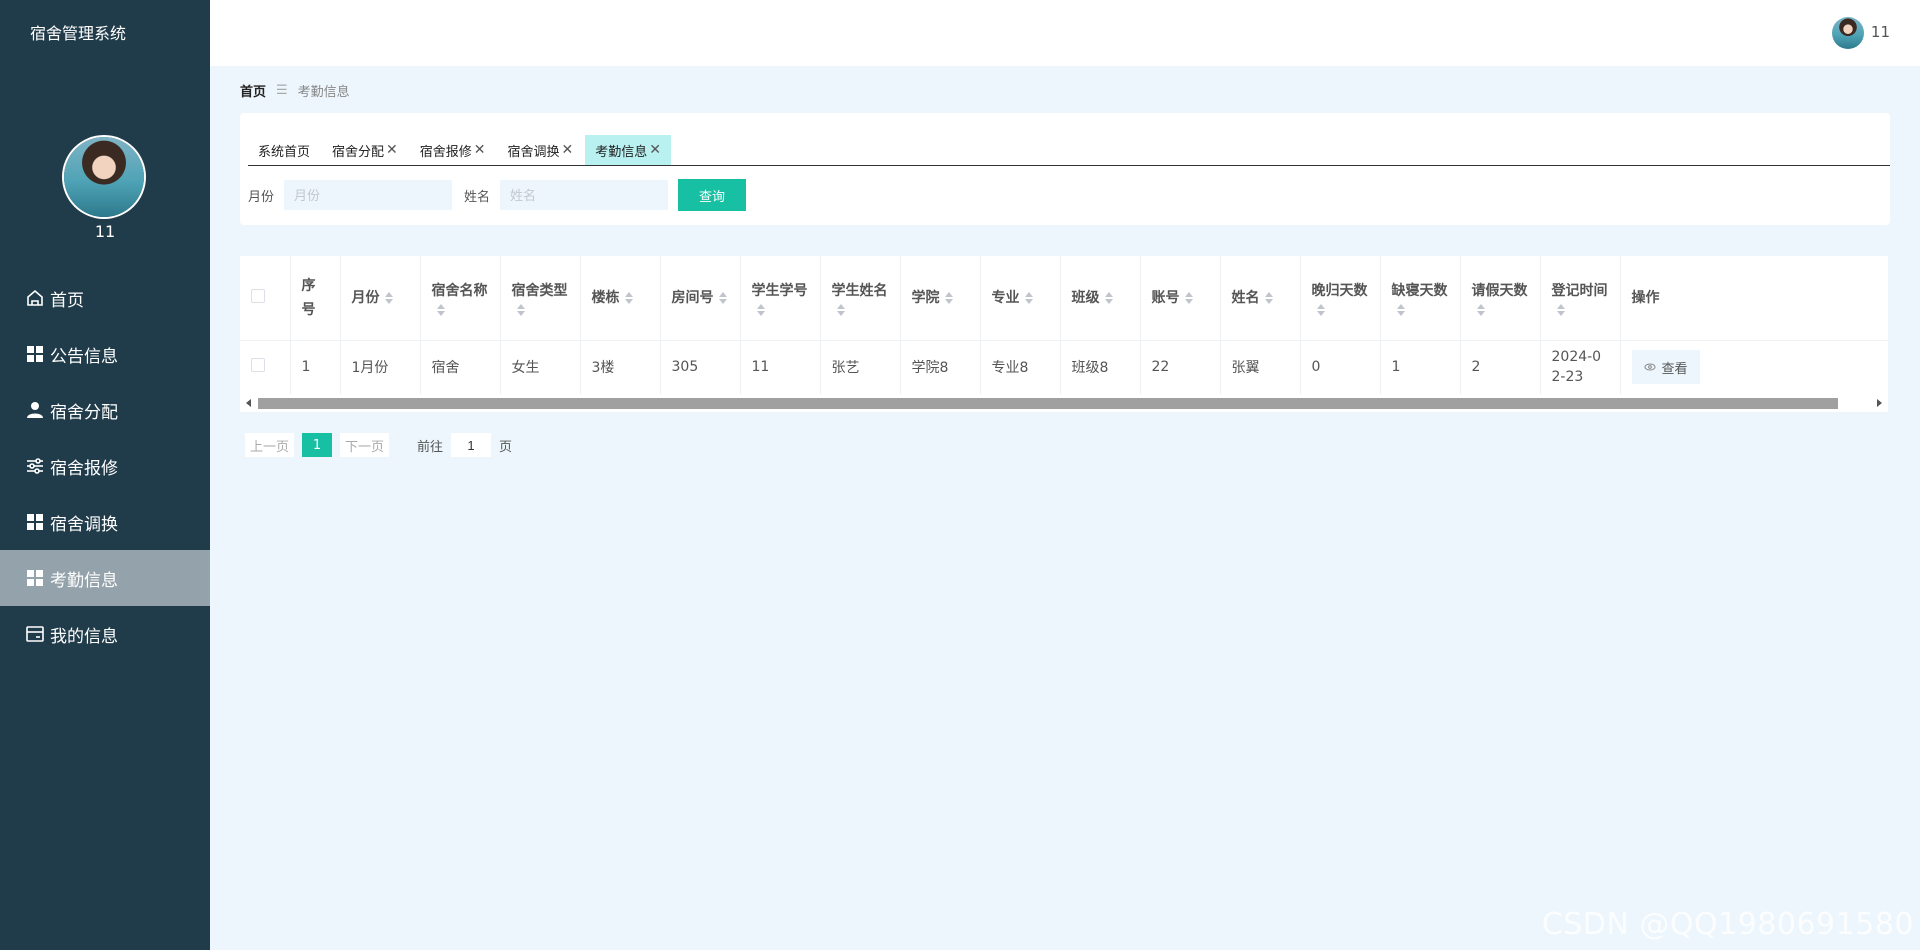 The width and height of the screenshot is (1920, 950). What do you see at coordinates (368, 195) in the screenshot?
I see `month-input` at bounding box center [368, 195].